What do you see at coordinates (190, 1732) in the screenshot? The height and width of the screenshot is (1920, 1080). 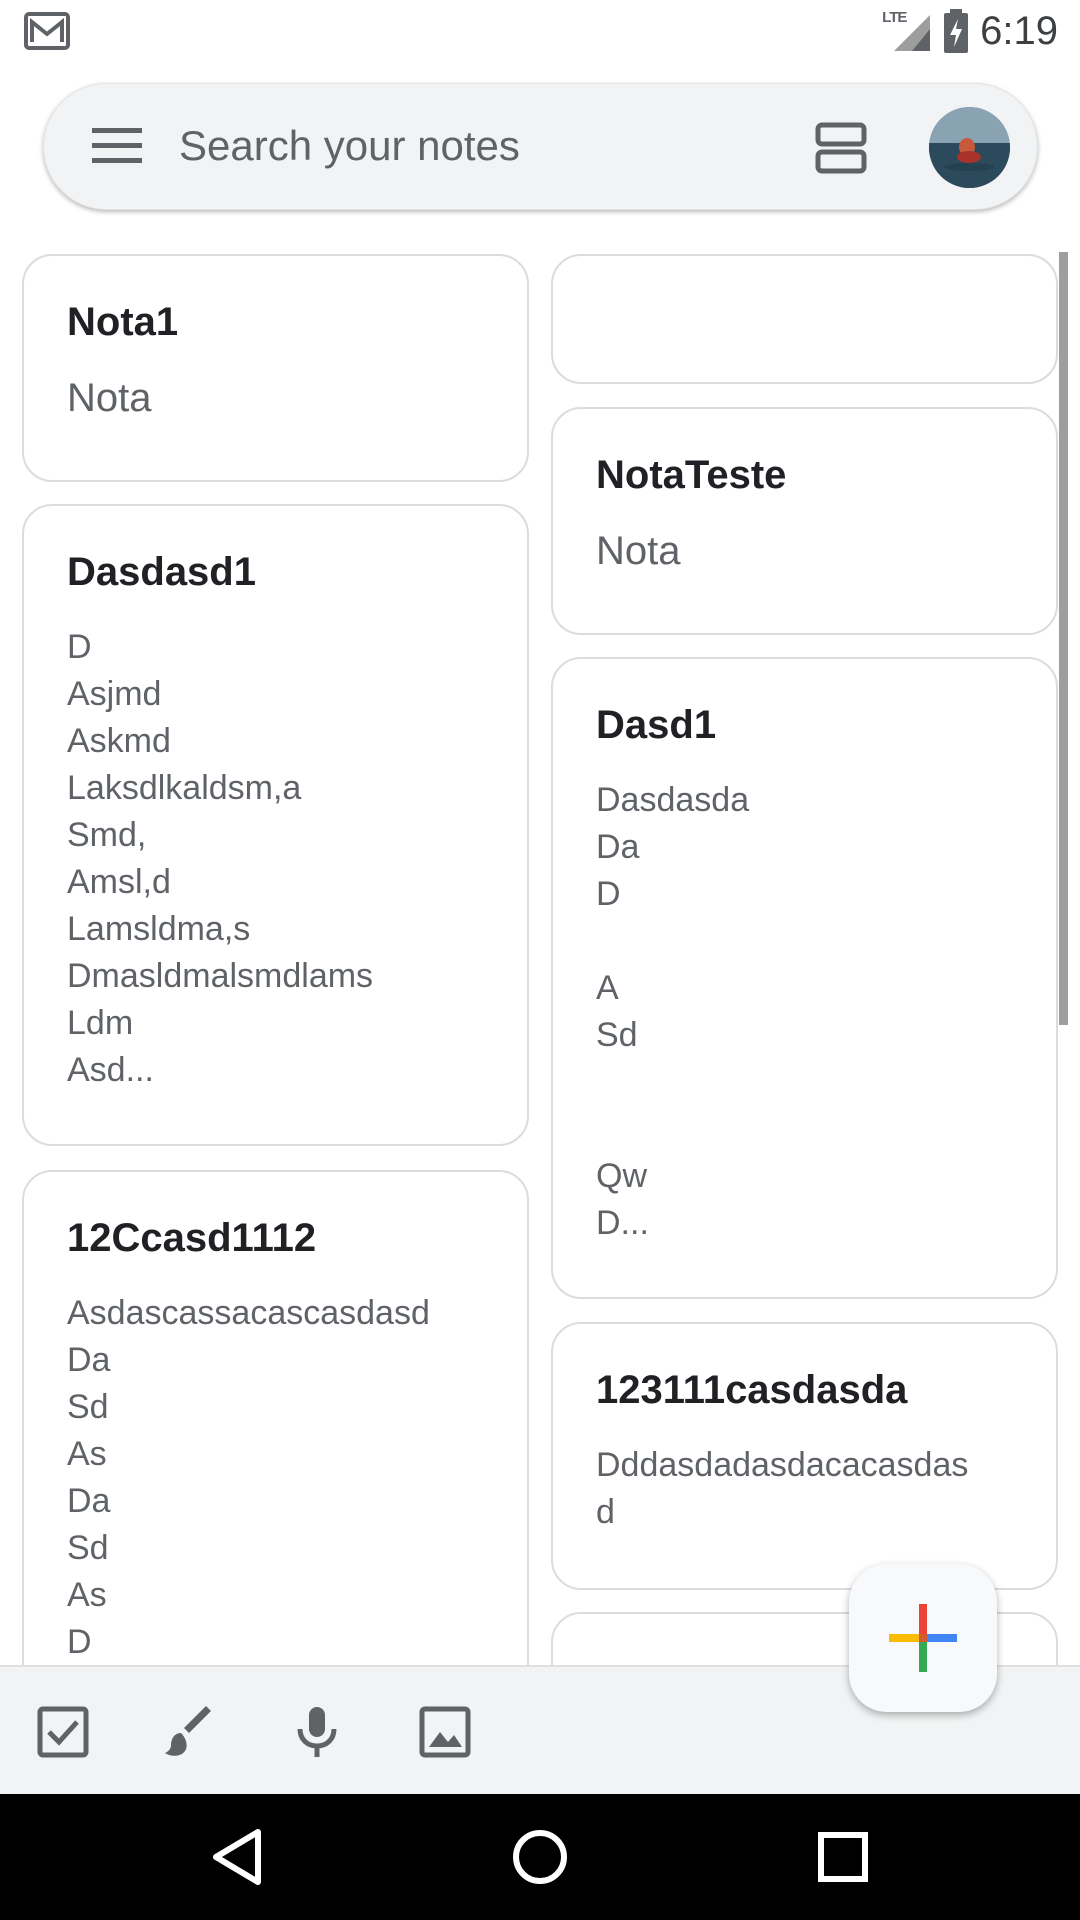 I see `brush-icon` at bounding box center [190, 1732].